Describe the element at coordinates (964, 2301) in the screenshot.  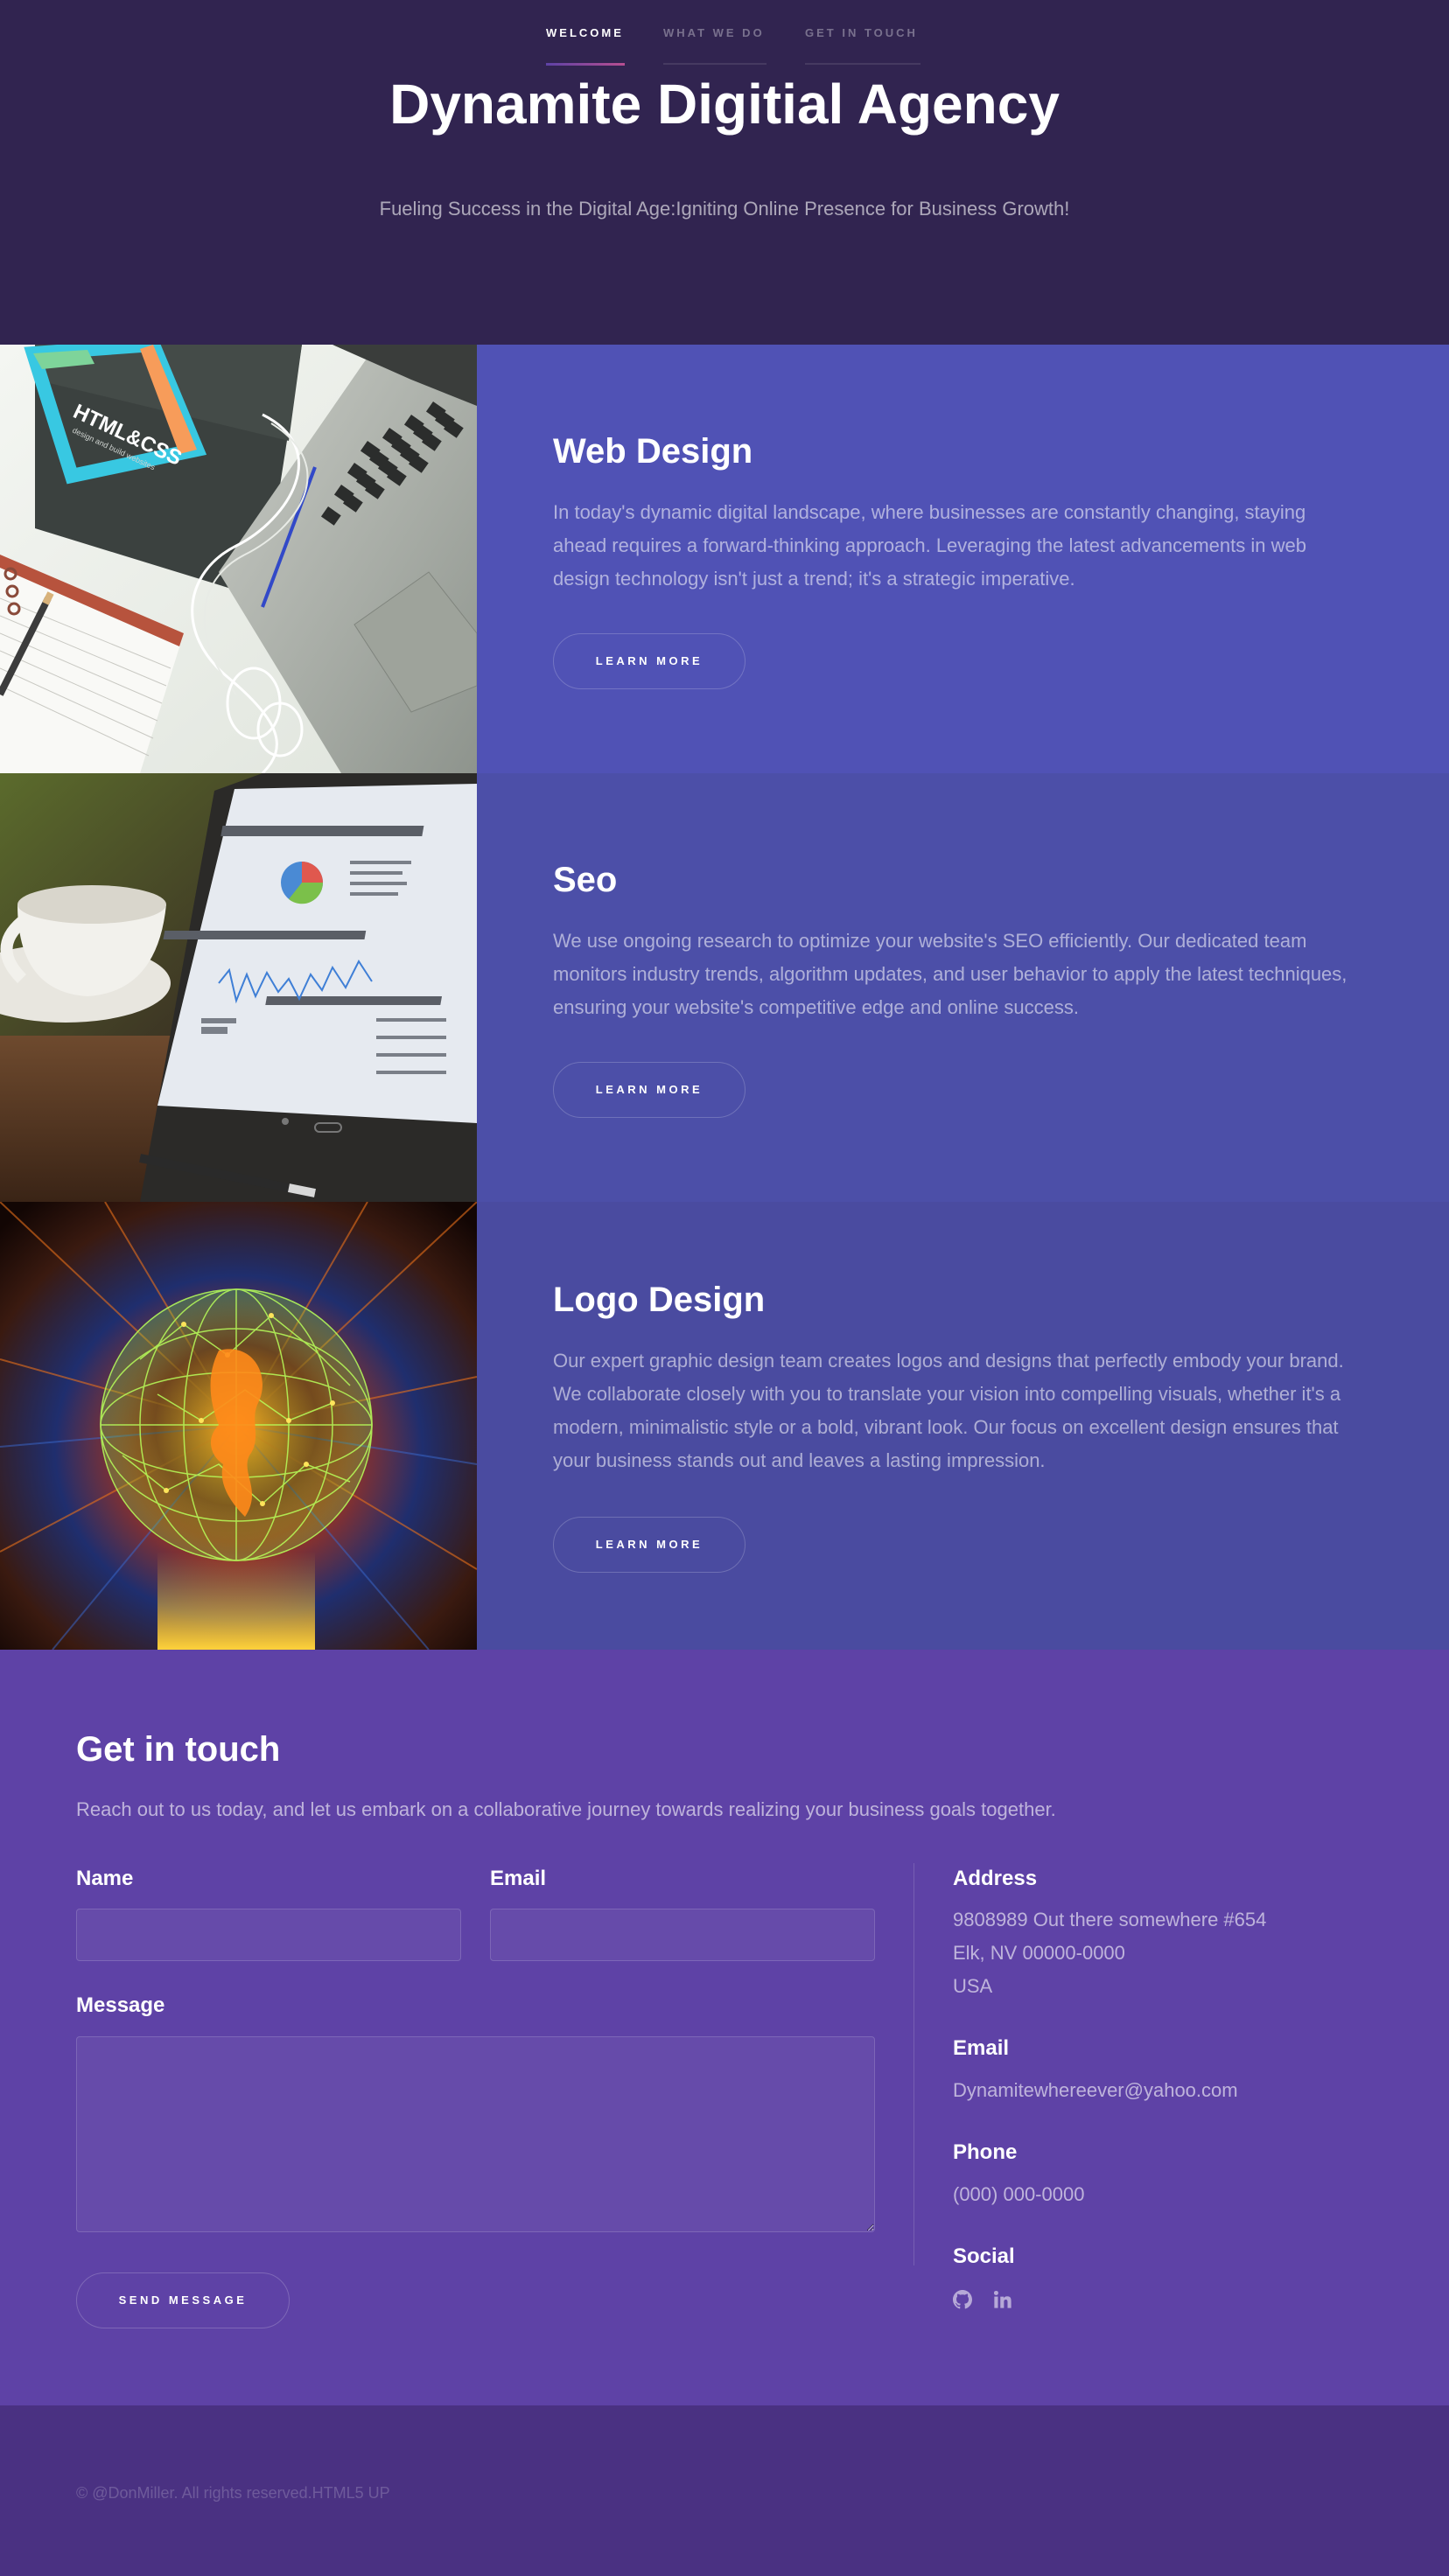
I see `github-icon` at that location.